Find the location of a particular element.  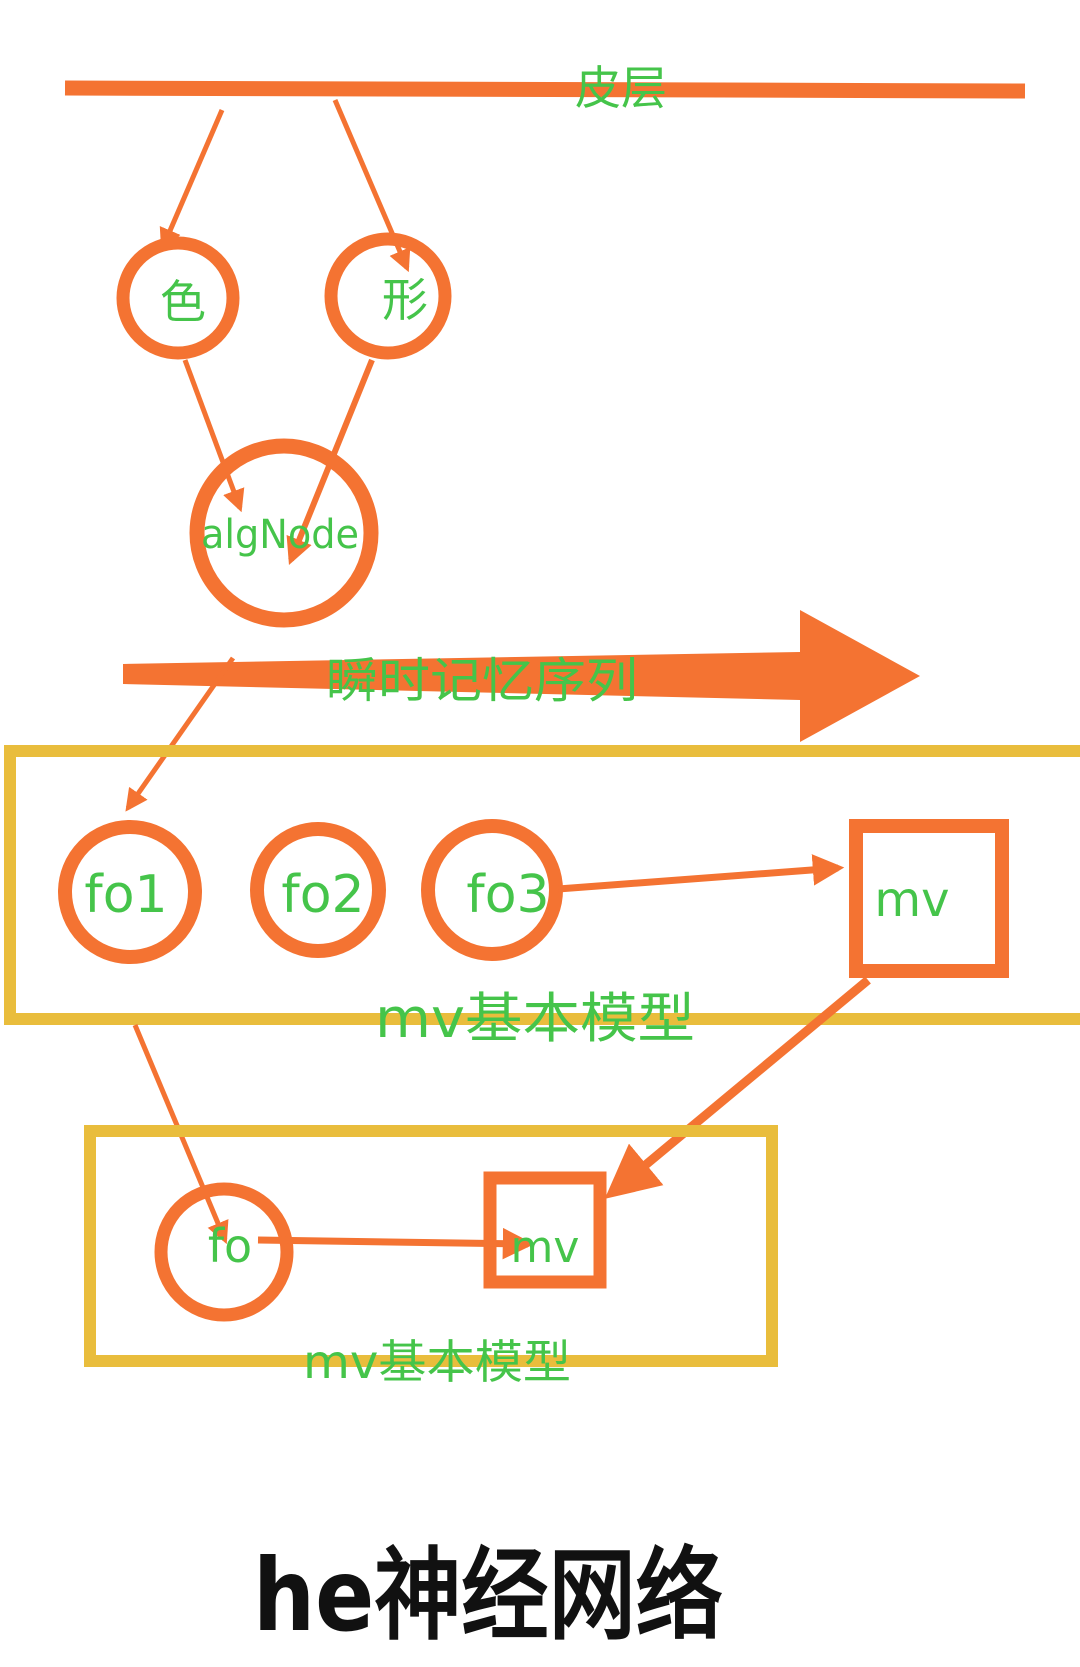

cortex-label: 皮层 is located at coordinates (621, 88).